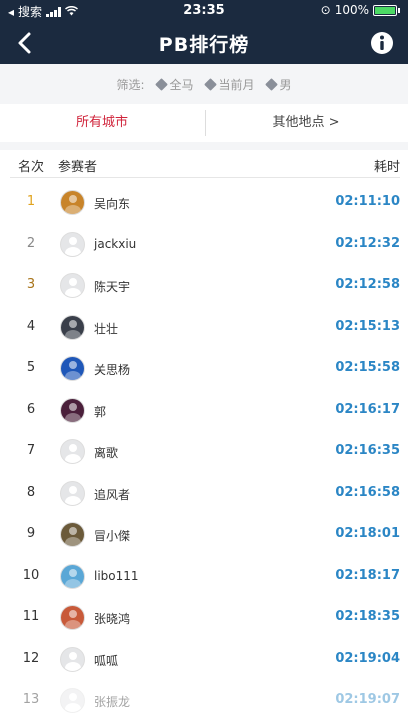 This screenshot has width=408, height=726. Describe the element at coordinates (31, 699) in the screenshot. I see `rank-number: 13` at that location.